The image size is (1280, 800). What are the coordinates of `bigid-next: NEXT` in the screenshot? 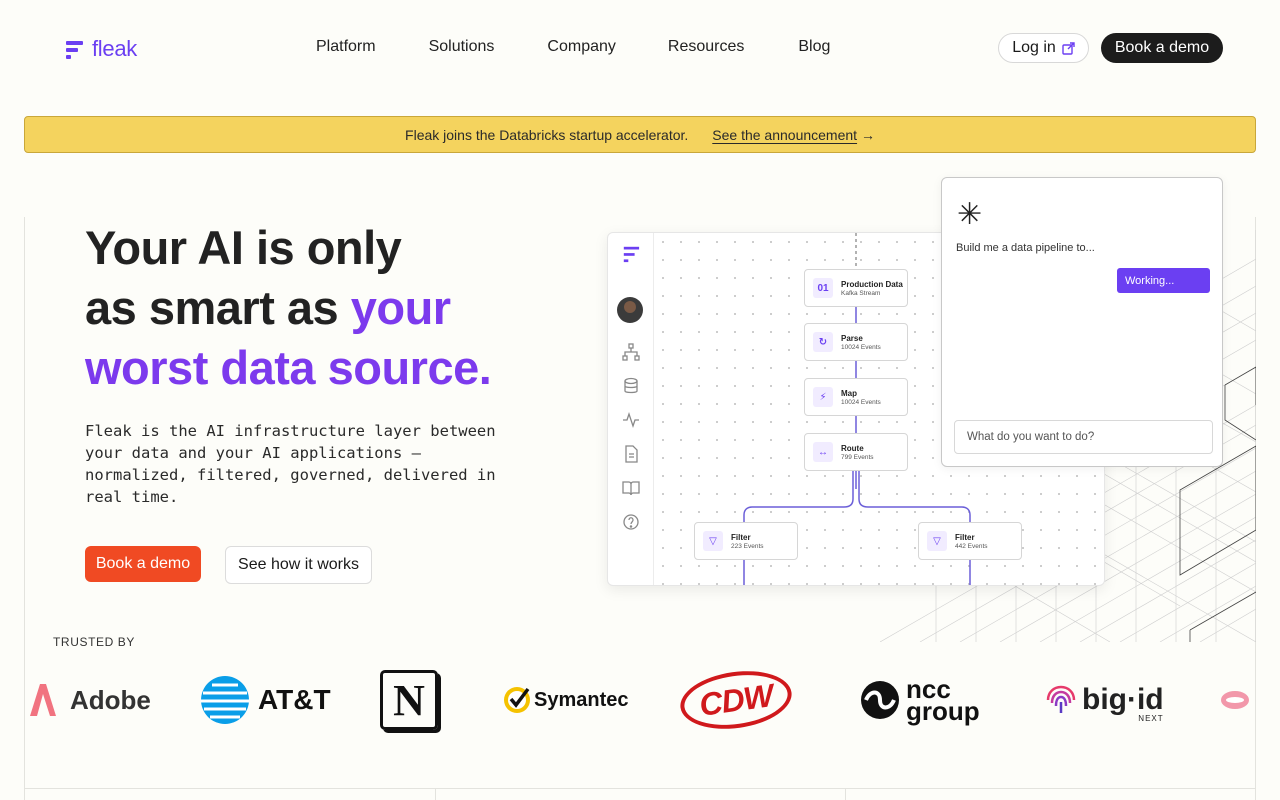 It's located at (1151, 718).